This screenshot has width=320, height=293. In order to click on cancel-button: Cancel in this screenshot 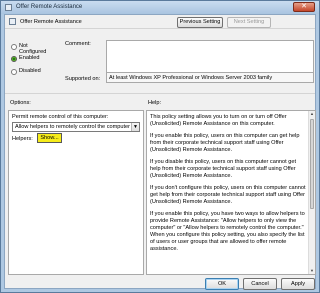, I will do `click(260, 284)`.